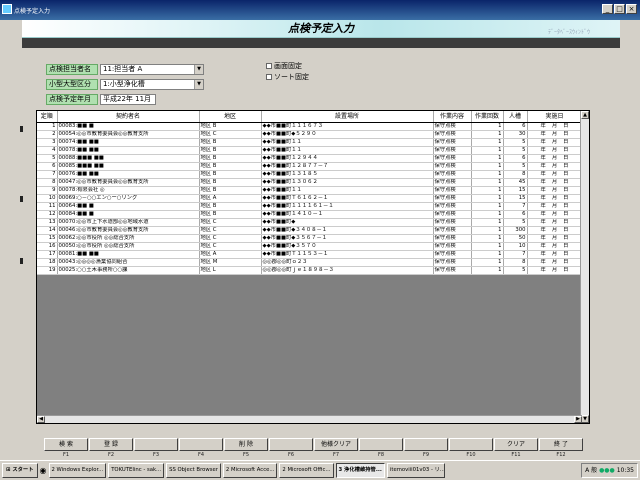 The width and height of the screenshot is (640, 480). What do you see at coordinates (284, 66) in the screenshot?
I see `fix-screen-checkbox: 画面固定` at bounding box center [284, 66].